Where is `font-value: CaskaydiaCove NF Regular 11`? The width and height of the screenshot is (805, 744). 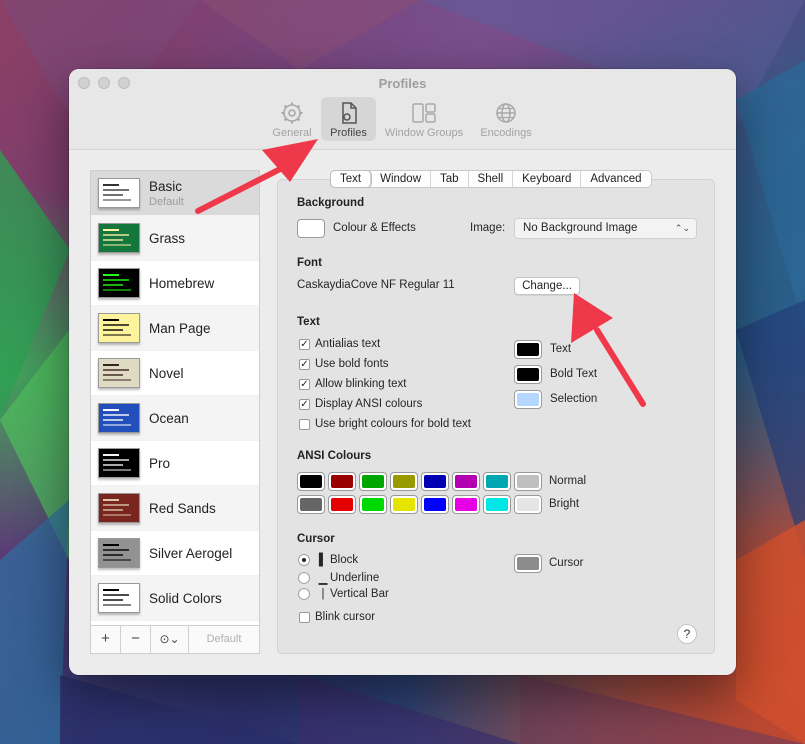 font-value: CaskaydiaCove NF Regular 11 is located at coordinates (376, 285).